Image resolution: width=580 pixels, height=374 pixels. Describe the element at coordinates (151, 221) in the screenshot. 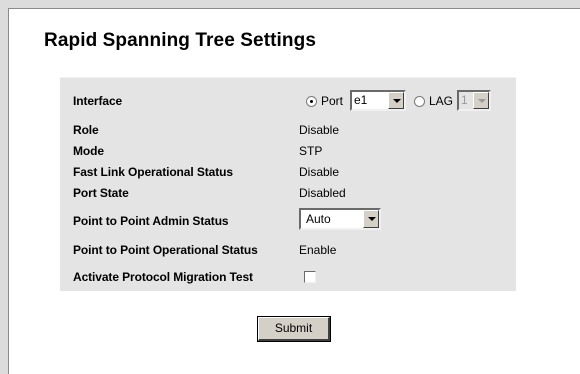

I see `p2p-admin-label: Point to Point Admin Status` at that location.